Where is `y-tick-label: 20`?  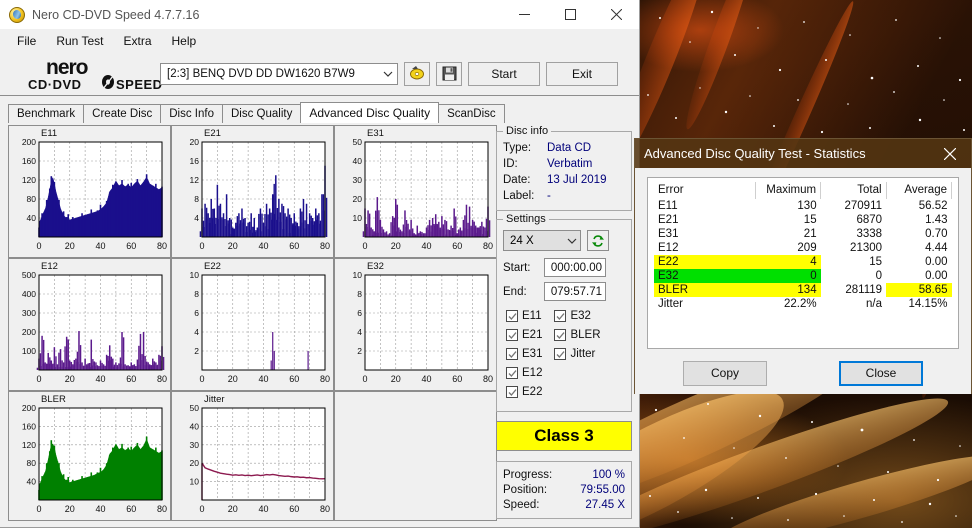 y-tick-label: 20 is located at coordinates (195, 142).